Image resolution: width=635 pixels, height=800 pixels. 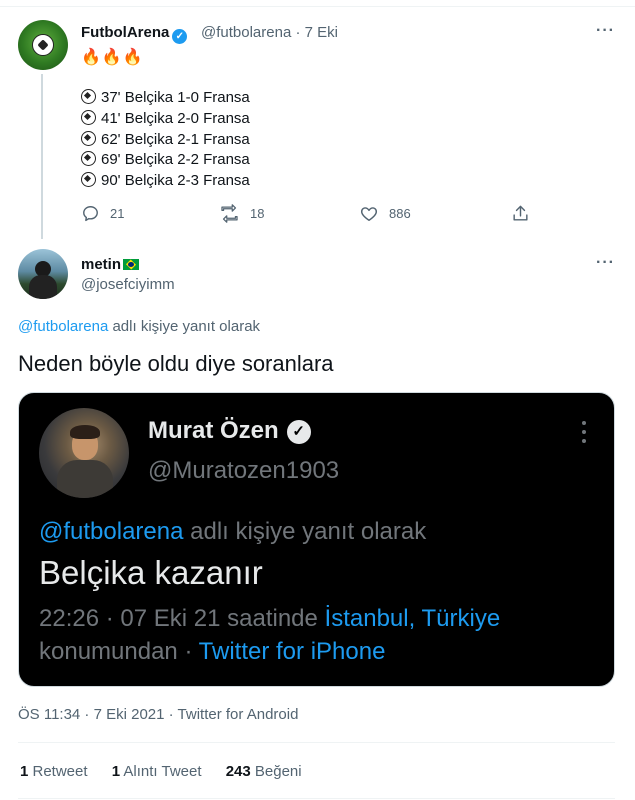 I want to click on screenshot-meta-line2: konumundan · Twitter for iPhone, so click(x=212, y=651).